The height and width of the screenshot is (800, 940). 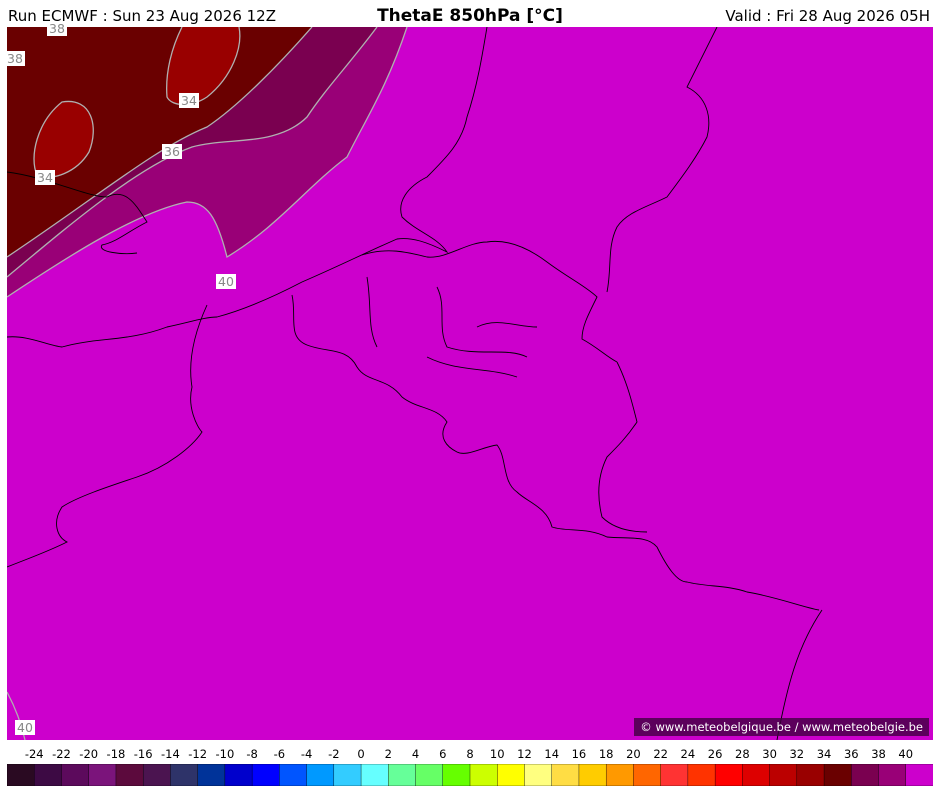 I want to click on colorbar-tick-label: 12, so click(x=524, y=754).